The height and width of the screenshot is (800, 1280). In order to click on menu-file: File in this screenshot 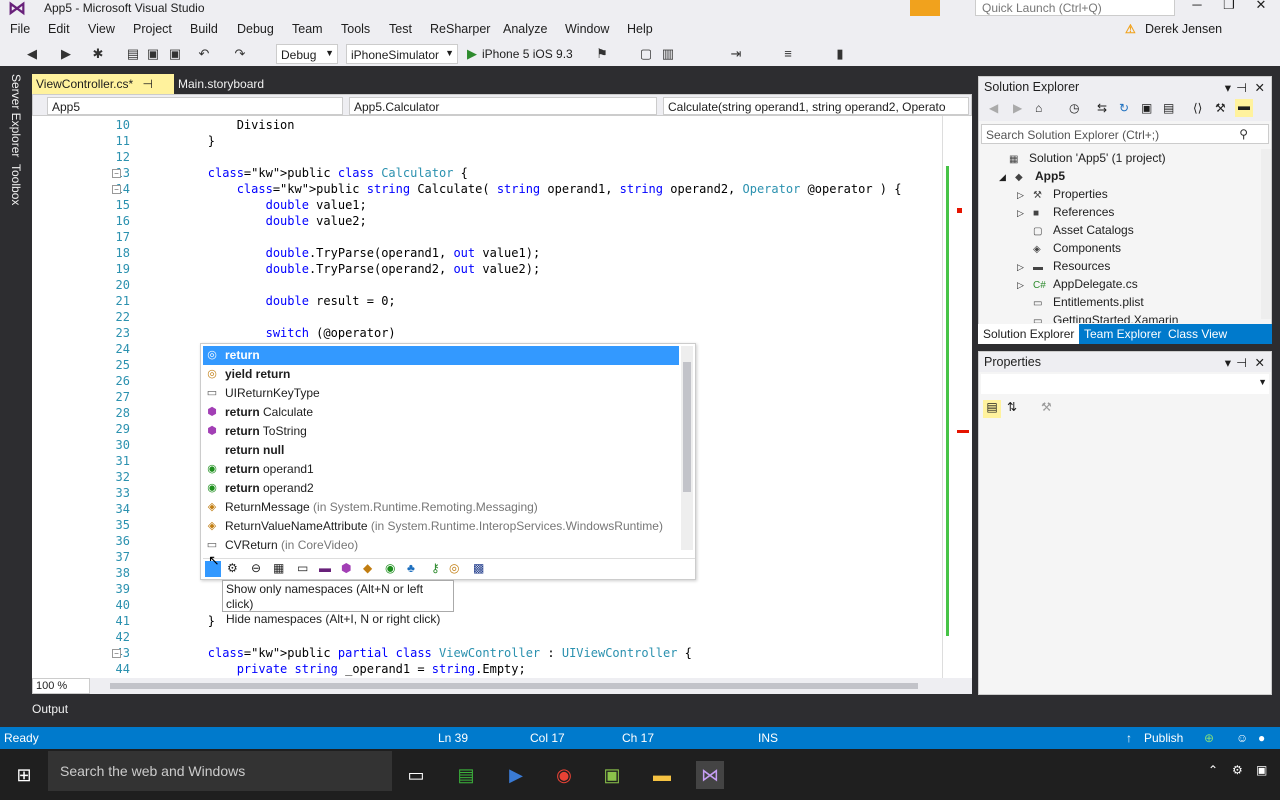, I will do `click(20, 29)`.